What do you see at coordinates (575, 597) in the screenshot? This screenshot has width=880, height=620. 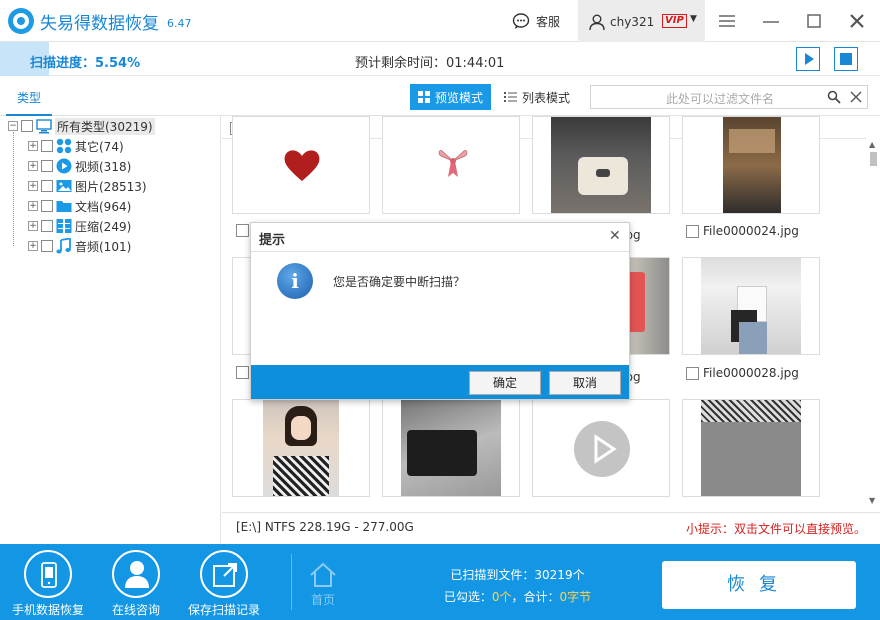 I see `selected-size: 0字节` at bounding box center [575, 597].